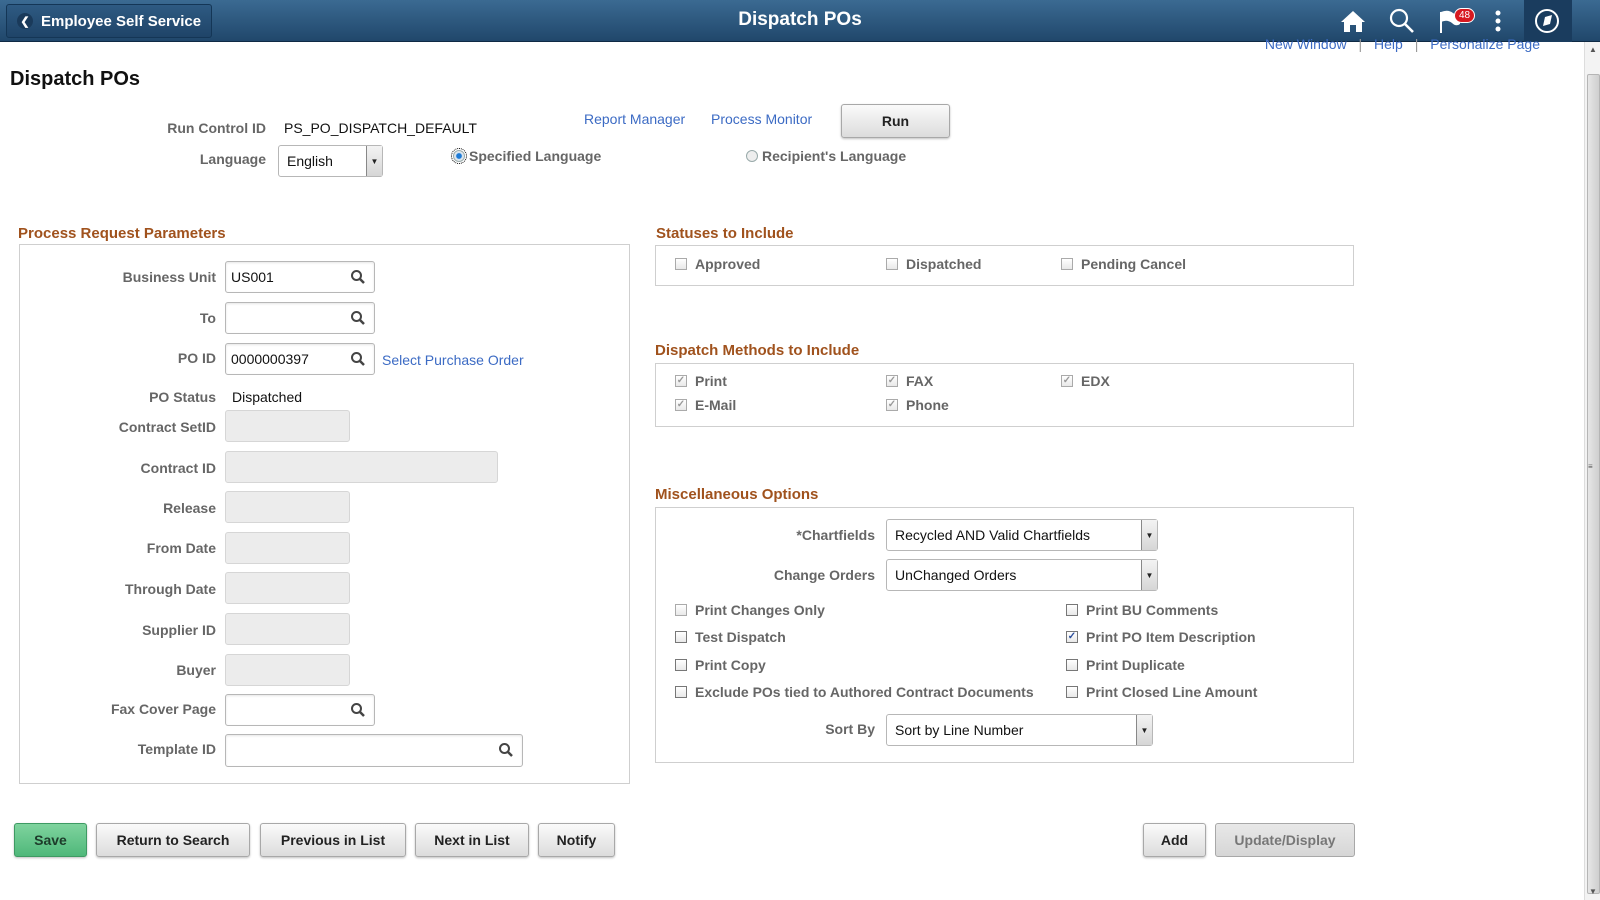 The width and height of the screenshot is (1600, 900). Describe the element at coordinates (959, 730) in the screenshot. I see `sort-by-select-value: Sort by Line Number` at that location.